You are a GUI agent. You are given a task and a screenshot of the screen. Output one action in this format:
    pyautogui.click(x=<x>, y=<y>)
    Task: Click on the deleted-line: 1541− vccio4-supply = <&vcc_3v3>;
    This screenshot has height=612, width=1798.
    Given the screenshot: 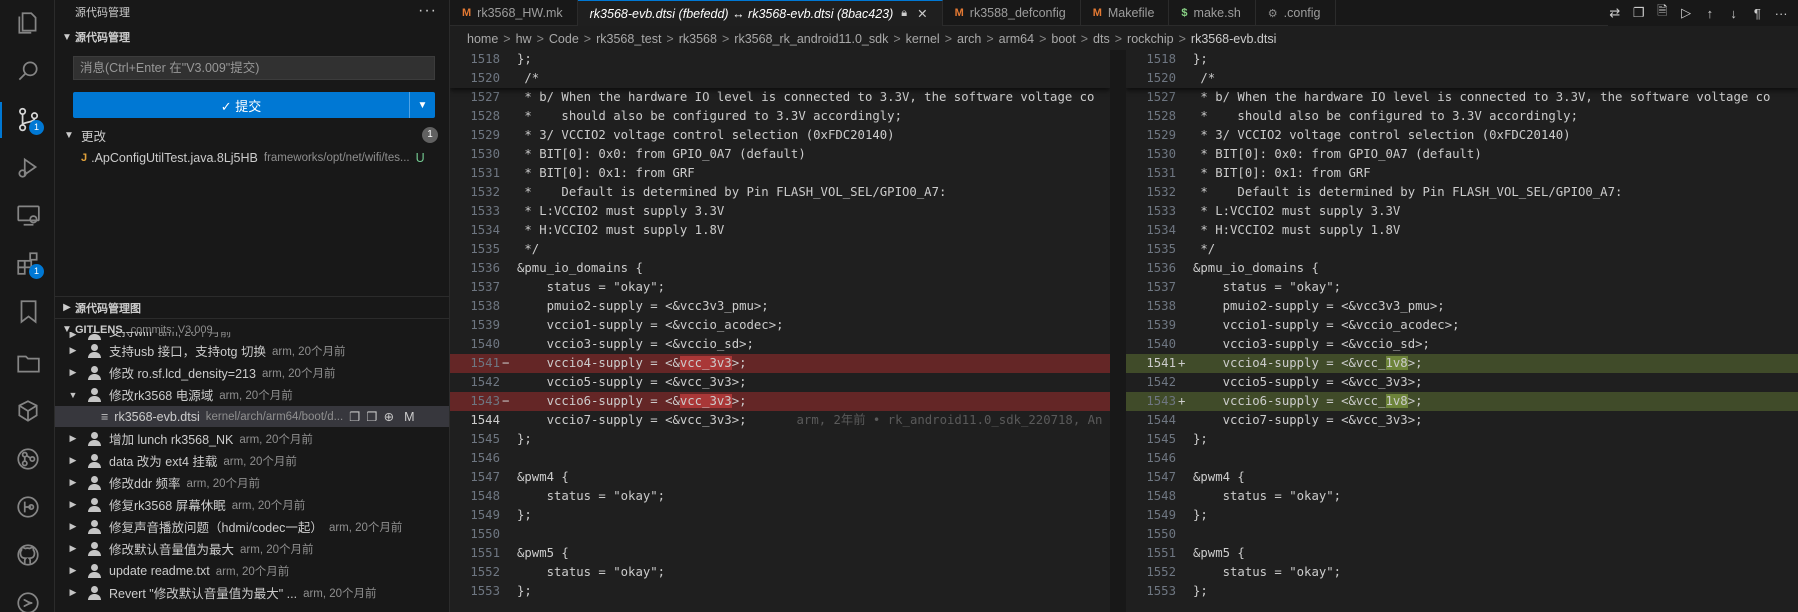 What is the action you would take?
    pyautogui.click(x=780, y=363)
    